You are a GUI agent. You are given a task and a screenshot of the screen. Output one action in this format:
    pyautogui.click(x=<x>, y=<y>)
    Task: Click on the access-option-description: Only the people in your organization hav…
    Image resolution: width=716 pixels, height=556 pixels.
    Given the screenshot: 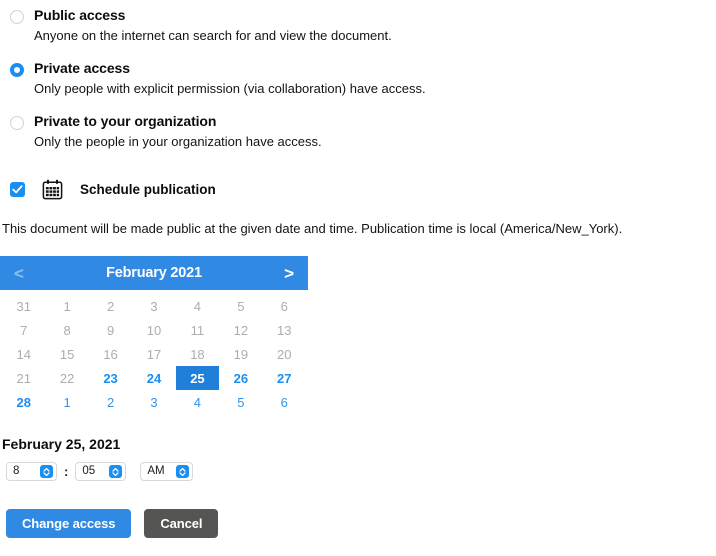 What is the action you would take?
    pyautogui.click(x=178, y=141)
    